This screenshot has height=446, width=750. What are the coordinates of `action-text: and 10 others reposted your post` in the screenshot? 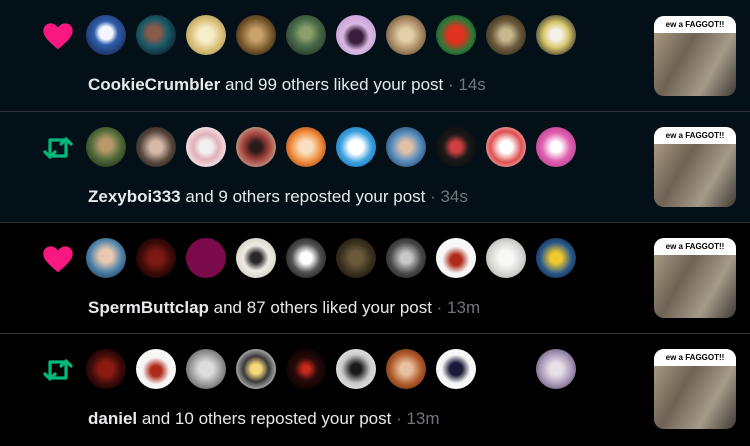 It's located at (264, 418).